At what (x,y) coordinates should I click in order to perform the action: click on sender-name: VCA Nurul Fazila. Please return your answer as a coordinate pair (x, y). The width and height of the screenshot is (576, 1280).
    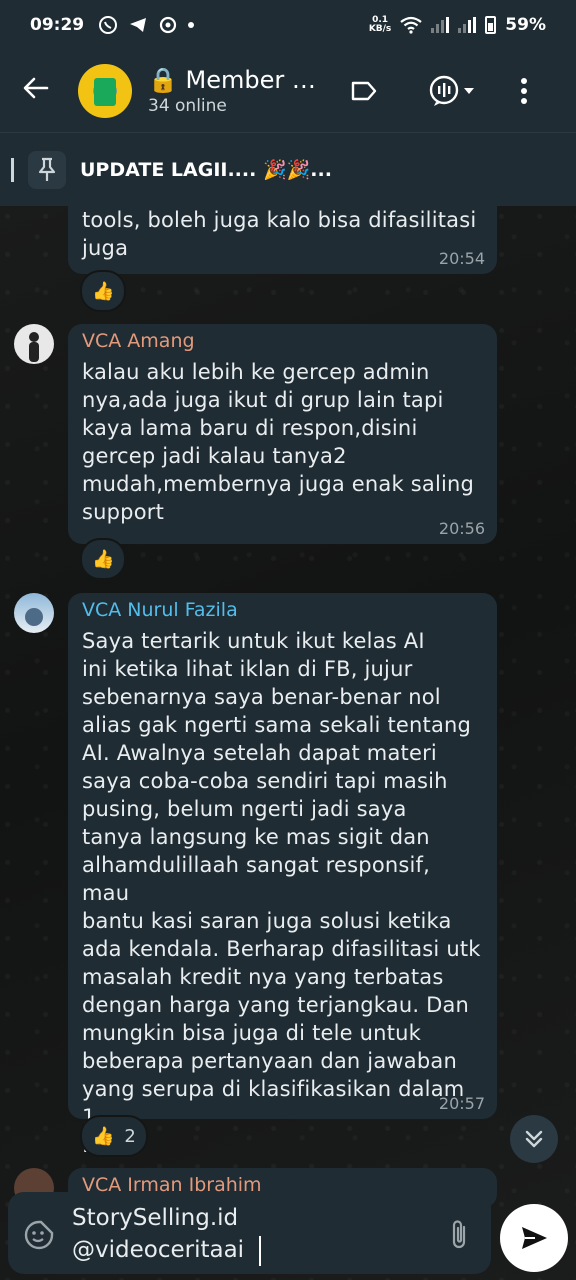
    Looking at the image, I should click on (282, 610).